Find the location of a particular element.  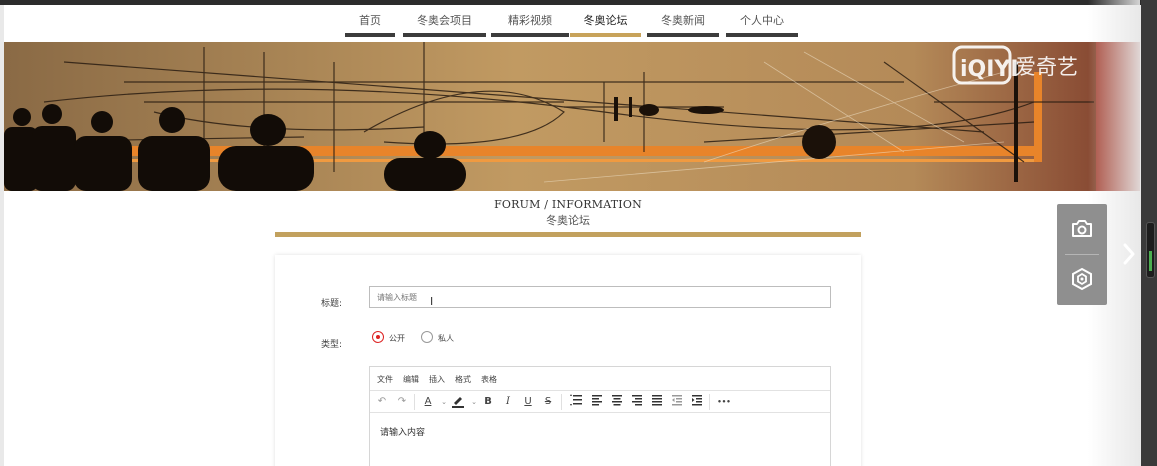

editor-menubar: 文件 编辑 插入 格式 表格 is located at coordinates (600, 379).